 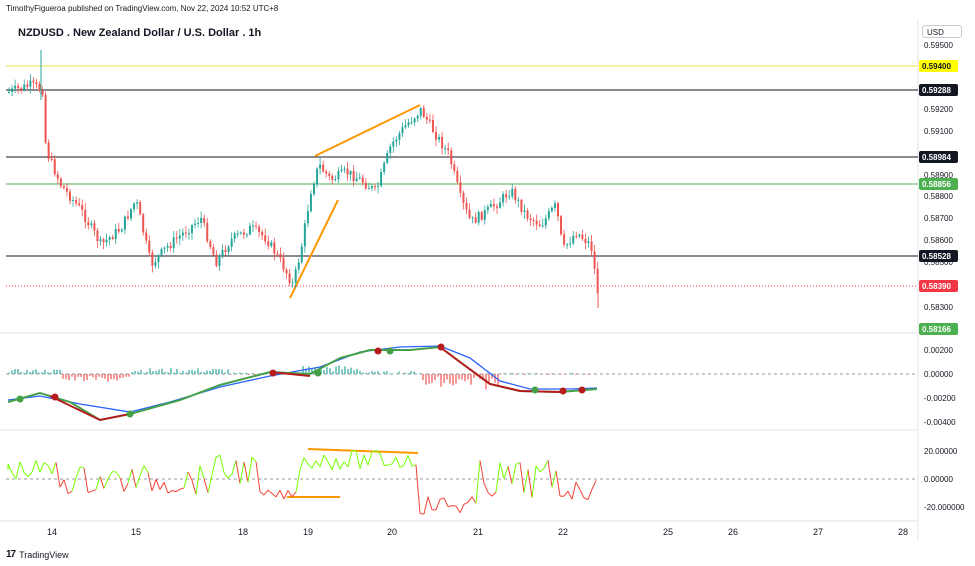 I want to click on time-label: 14, so click(x=52, y=532).